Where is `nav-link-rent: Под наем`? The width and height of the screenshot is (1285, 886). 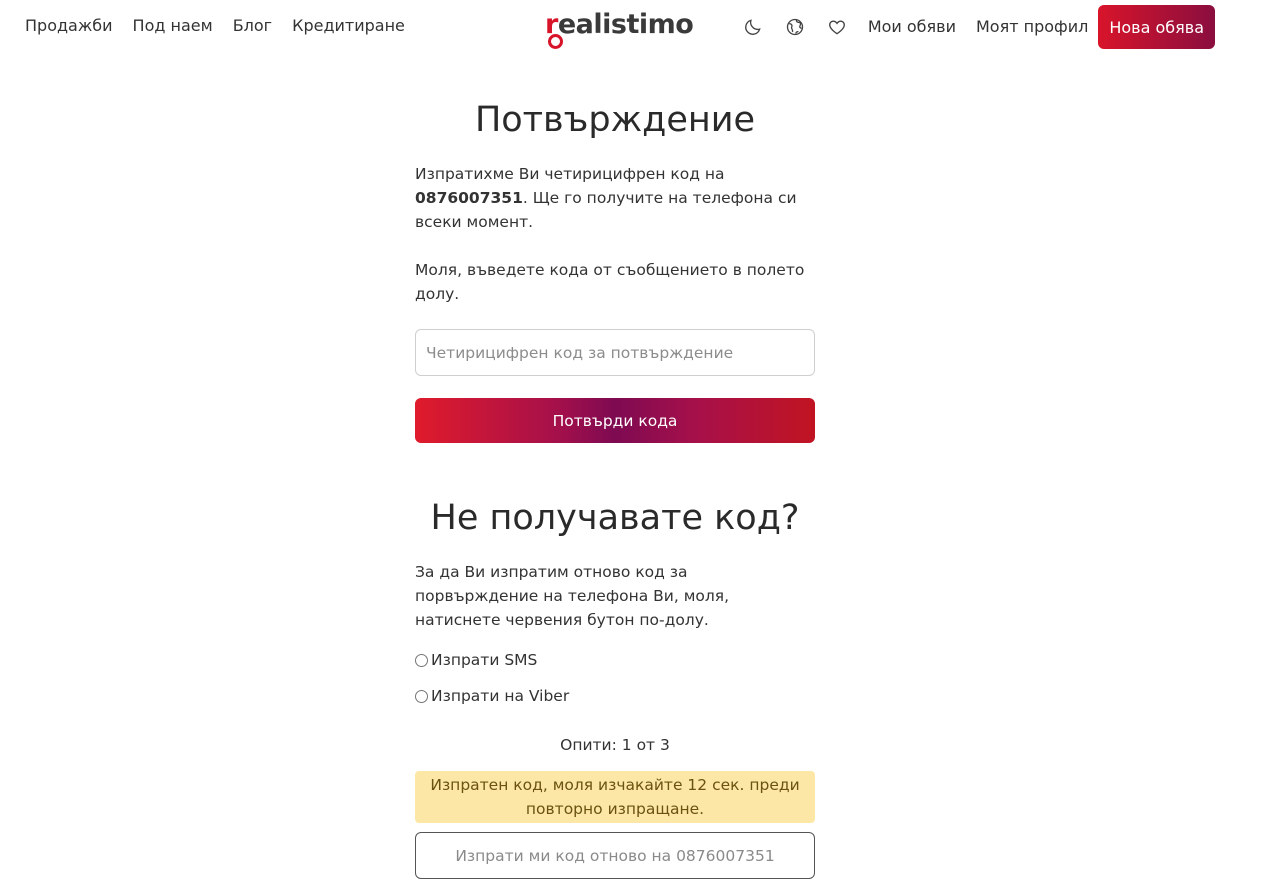 nav-link-rent: Под наем is located at coordinates (173, 26).